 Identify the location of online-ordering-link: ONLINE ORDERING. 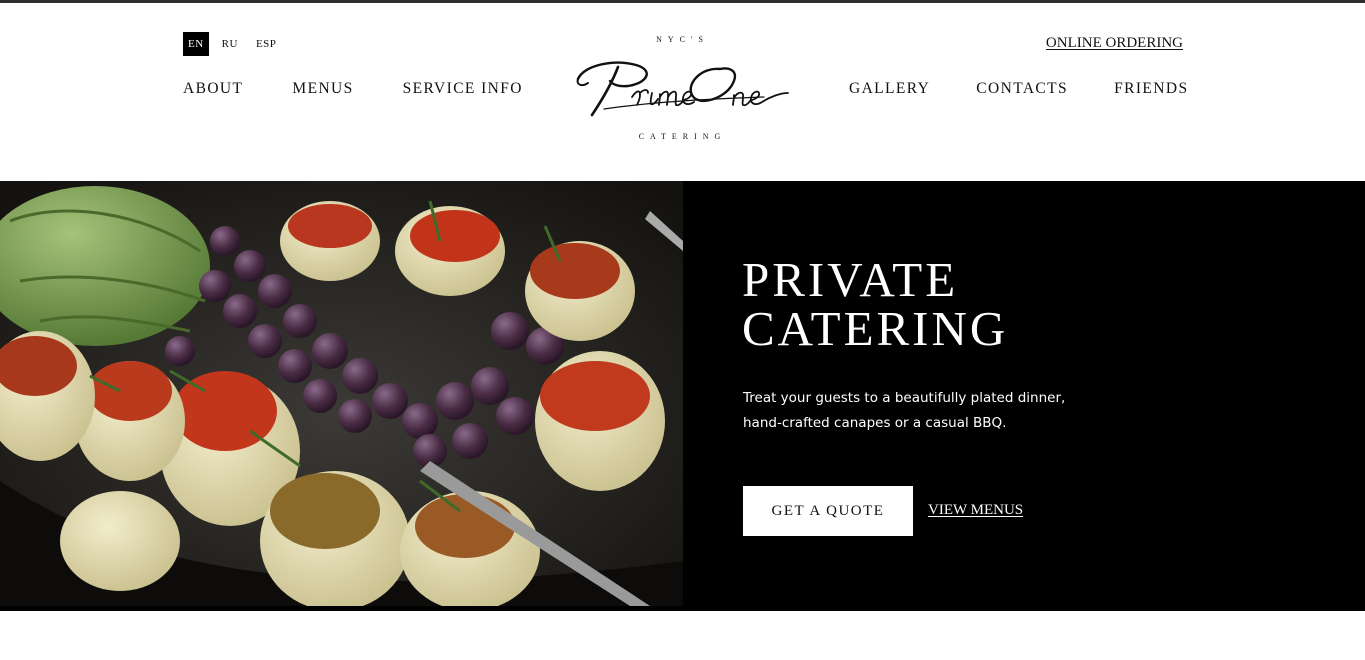
(1114, 43).